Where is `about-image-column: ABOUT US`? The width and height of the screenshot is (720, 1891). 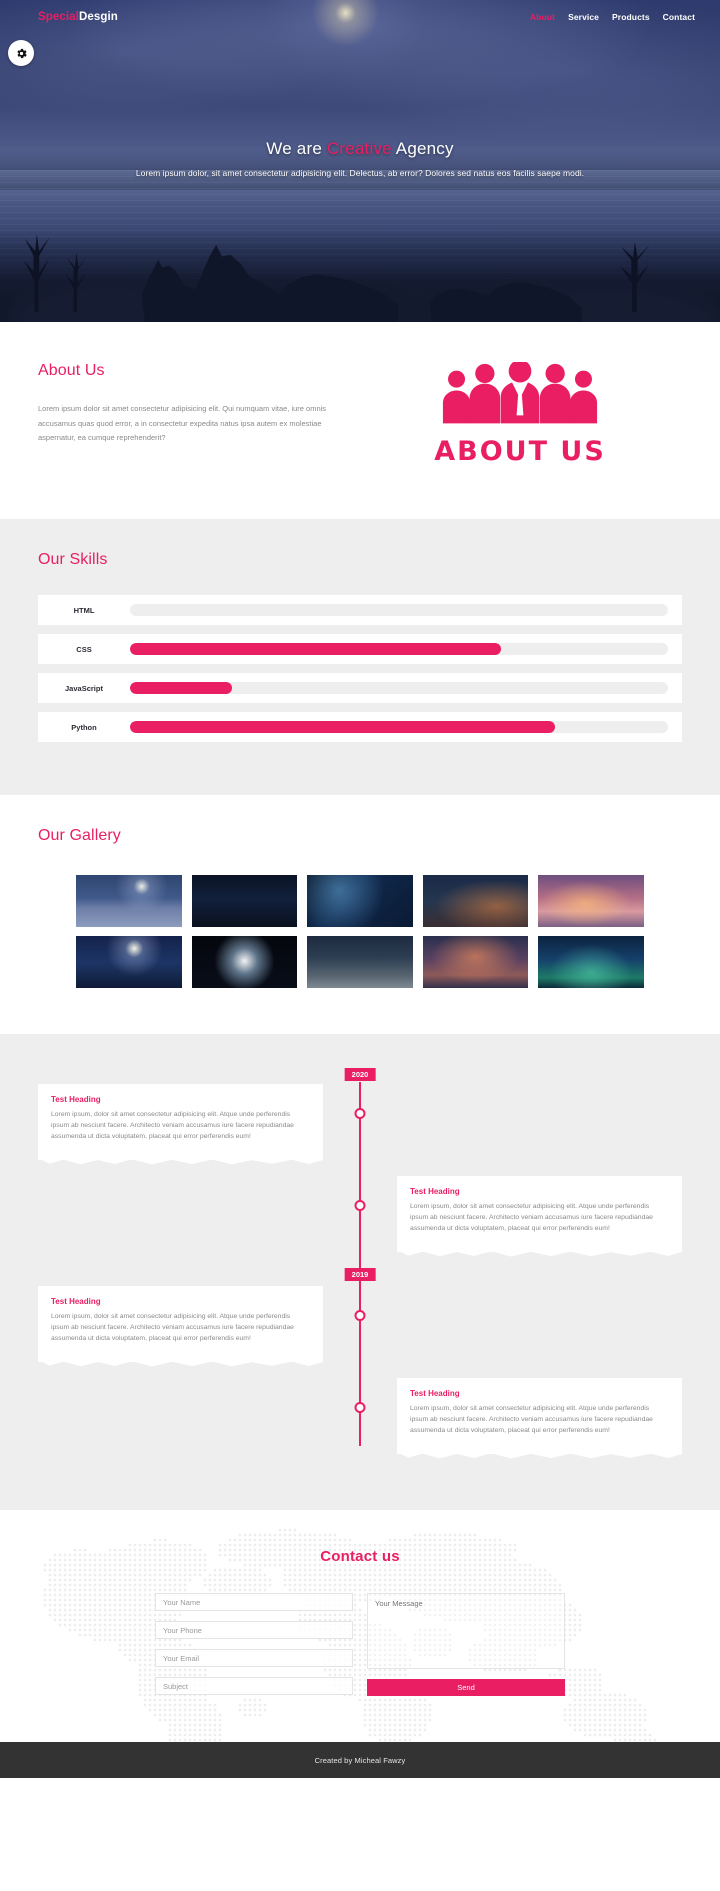
about-image-column: ABOUT US is located at coordinates (520, 411).